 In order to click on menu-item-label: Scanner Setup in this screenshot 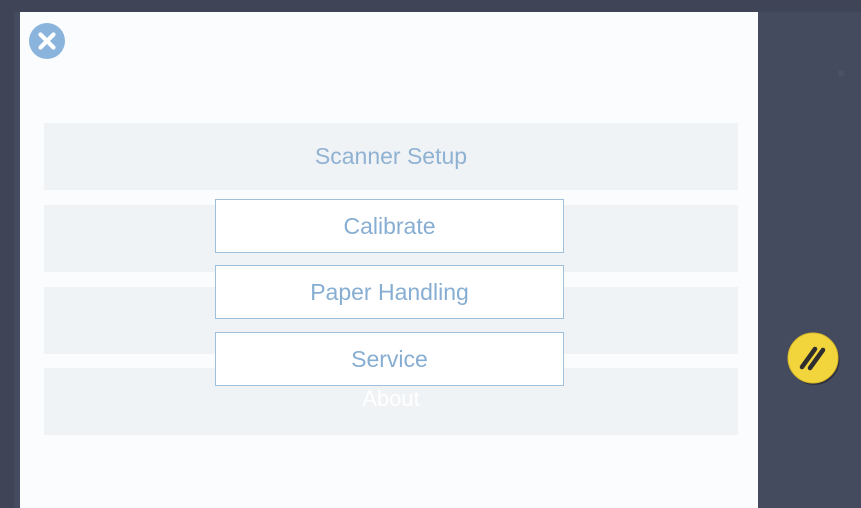, I will do `click(391, 156)`.